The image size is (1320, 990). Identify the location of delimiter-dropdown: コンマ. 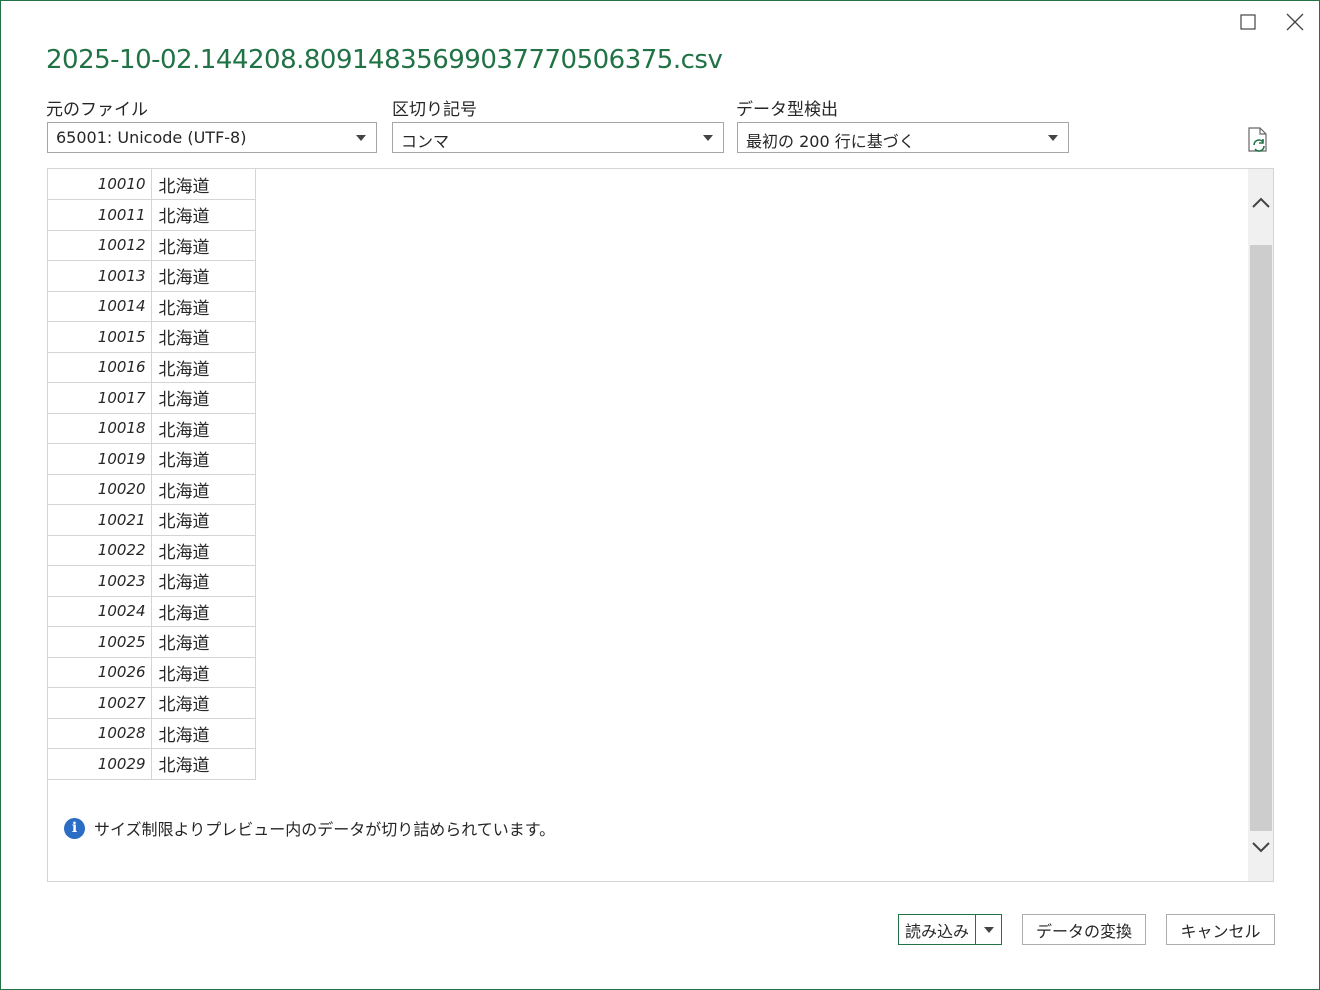
(558, 137).